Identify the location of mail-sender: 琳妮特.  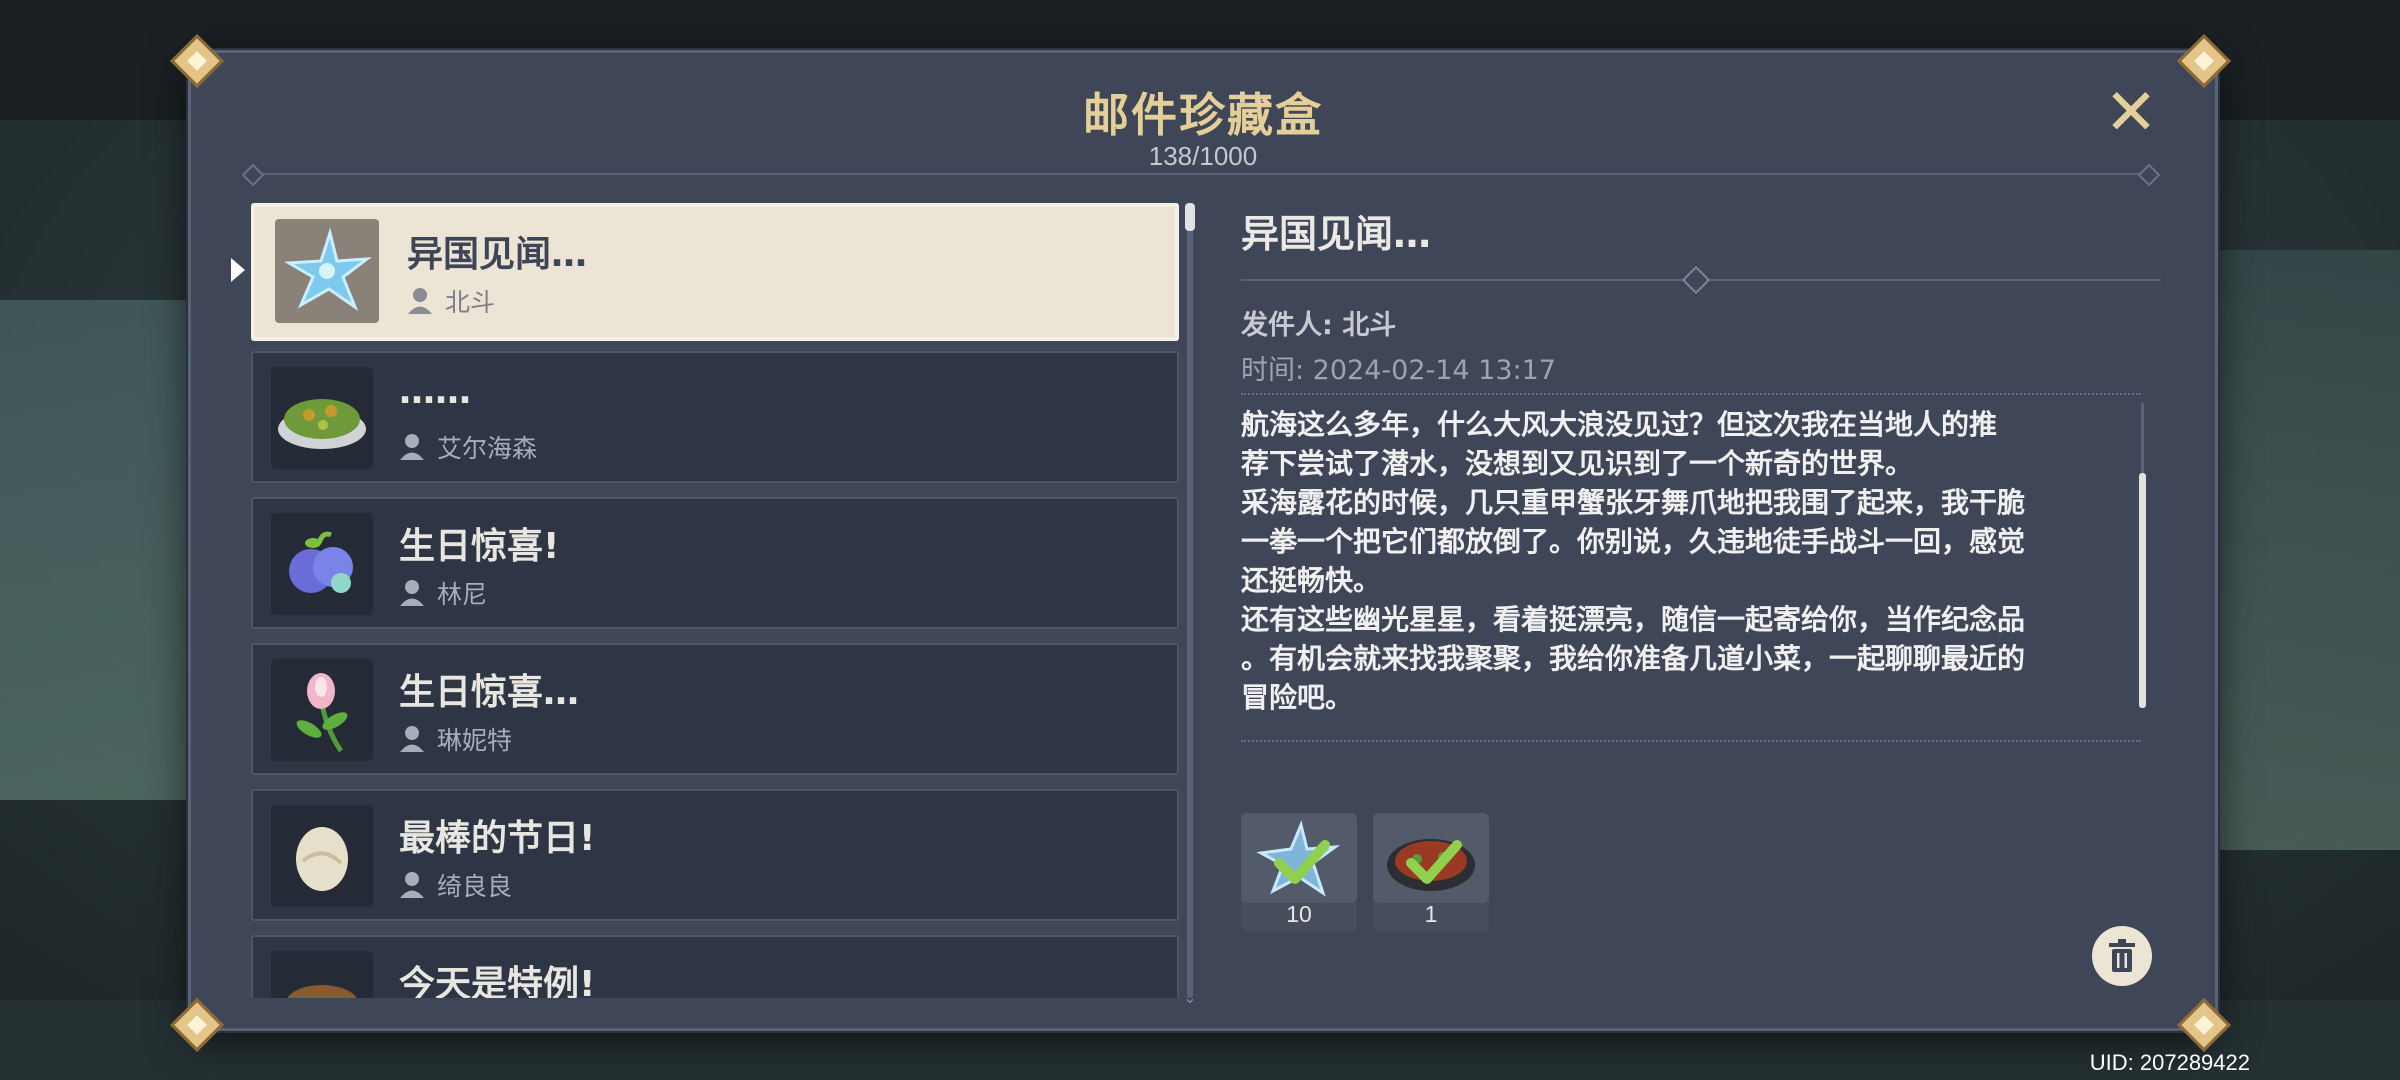
(475, 740).